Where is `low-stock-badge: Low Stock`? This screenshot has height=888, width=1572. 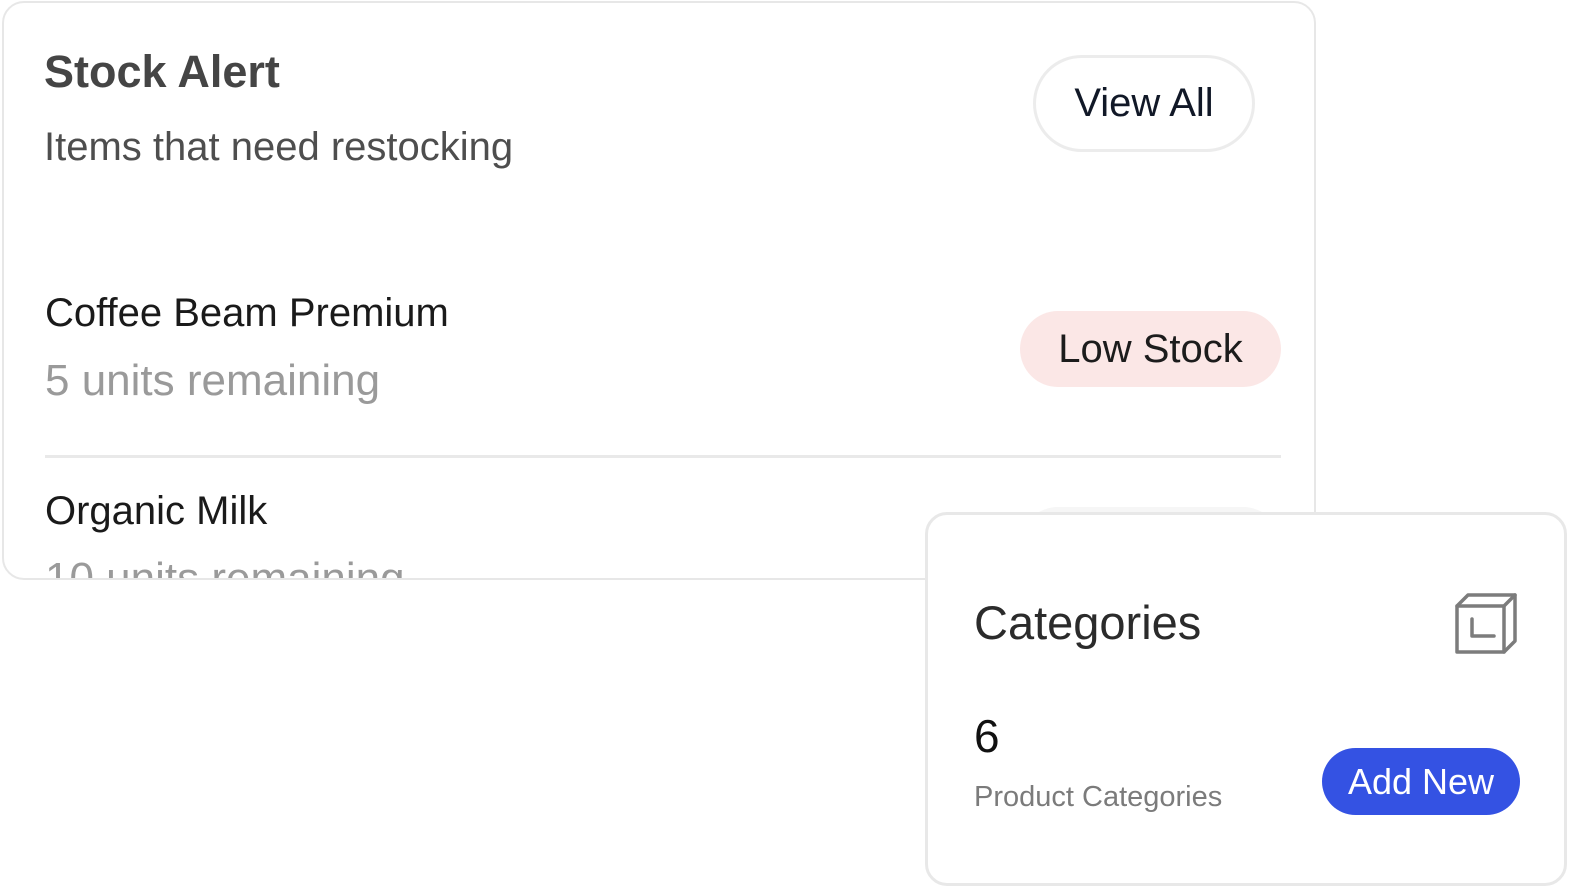 low-stock-badge: Low Stock is located at coordinates (1150, 349).